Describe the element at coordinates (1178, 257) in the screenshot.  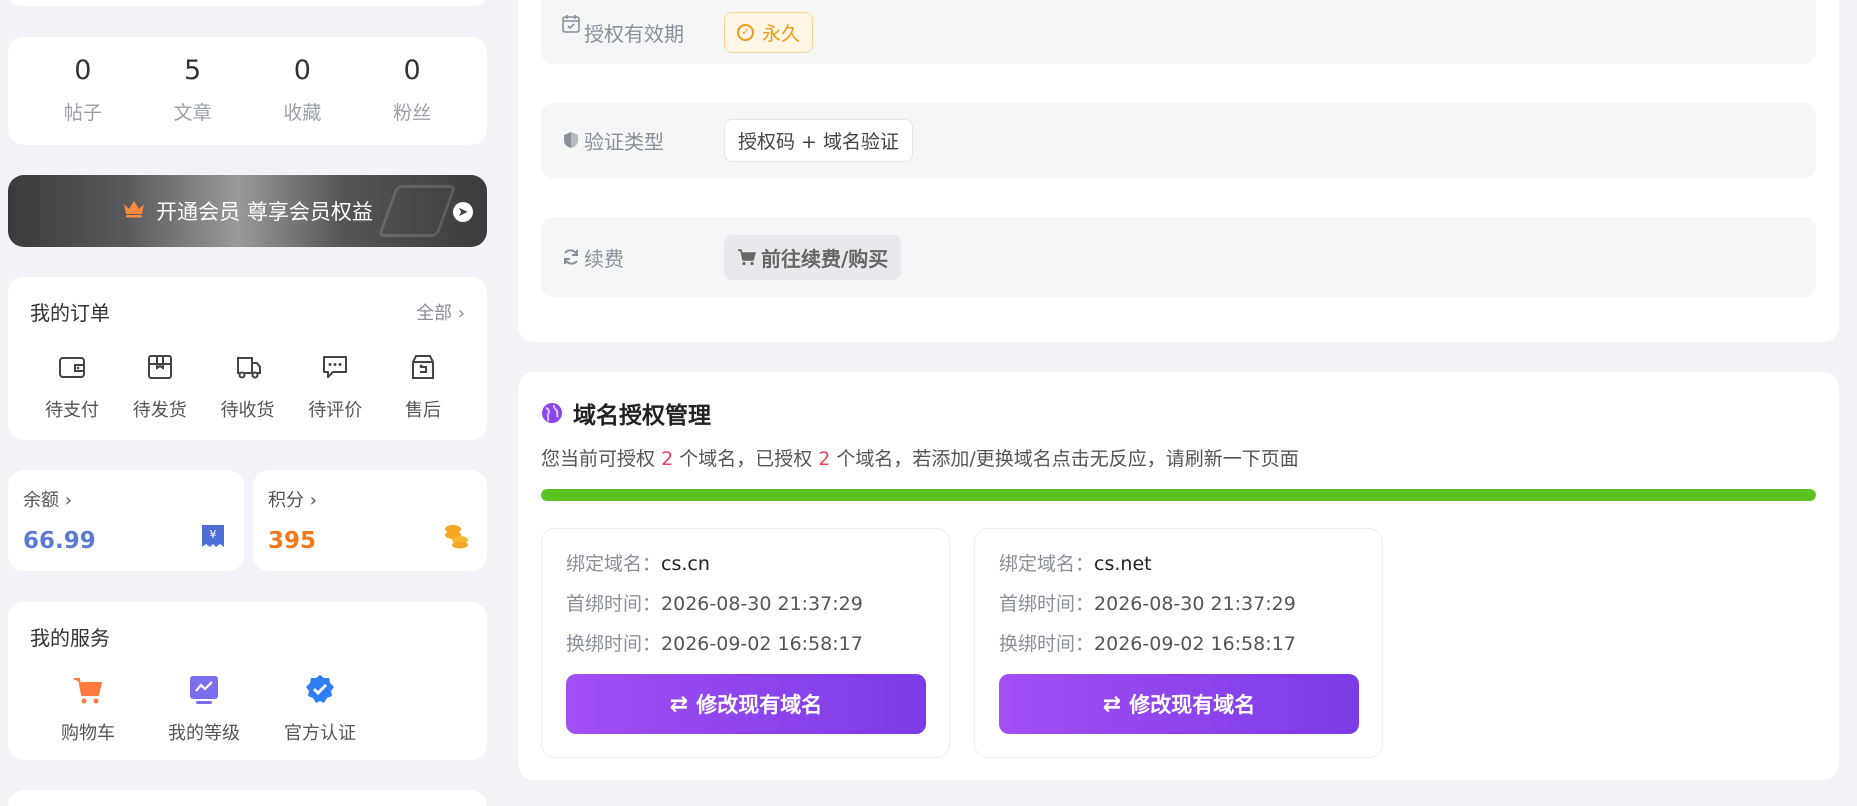
I see `renew-row: 续费 前往续费/购买` at that location.